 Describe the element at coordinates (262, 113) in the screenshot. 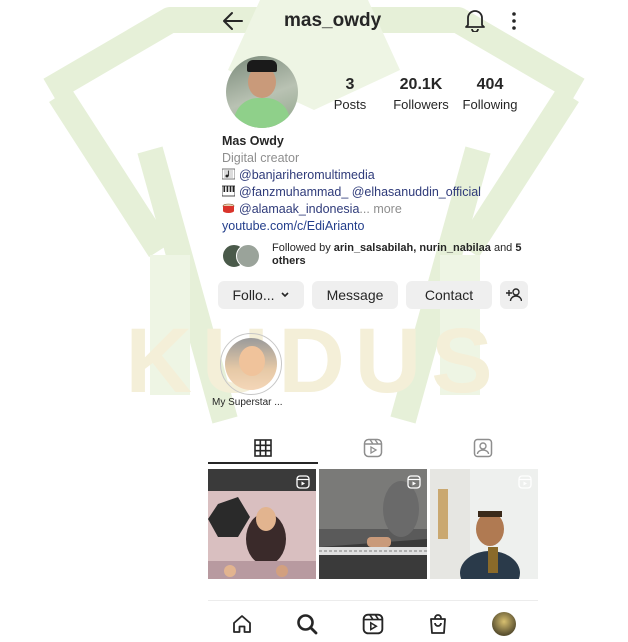

I see `avatar-figure` at that location.